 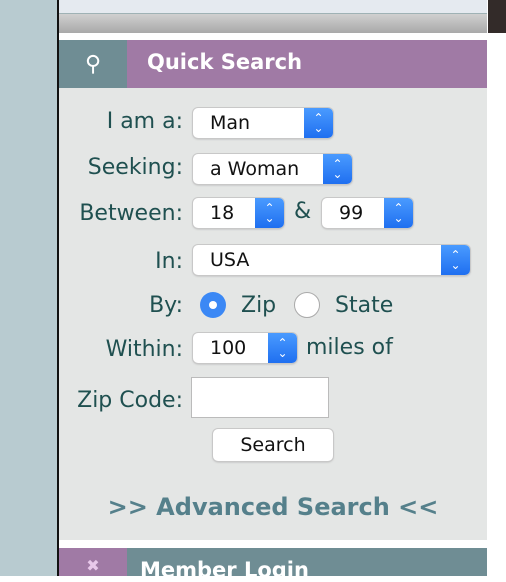 I want to click on quick-search-title: Quick Search, so click(x=225, y=62).